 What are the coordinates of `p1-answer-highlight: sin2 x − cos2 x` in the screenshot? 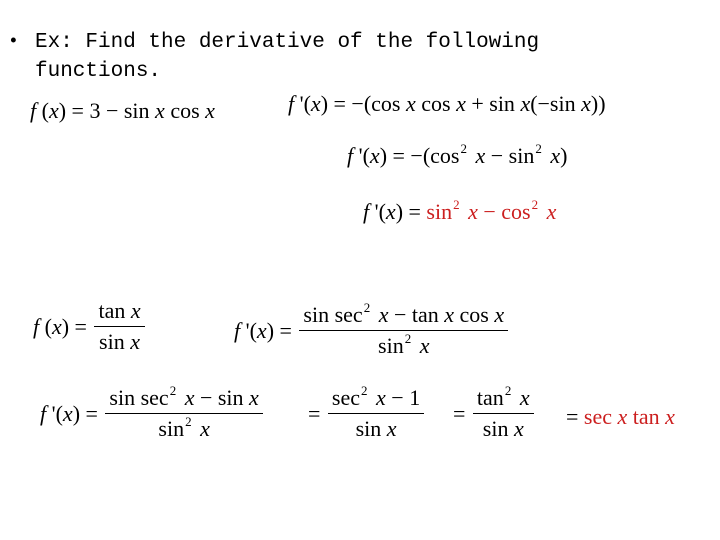 It's located at (491, 210).